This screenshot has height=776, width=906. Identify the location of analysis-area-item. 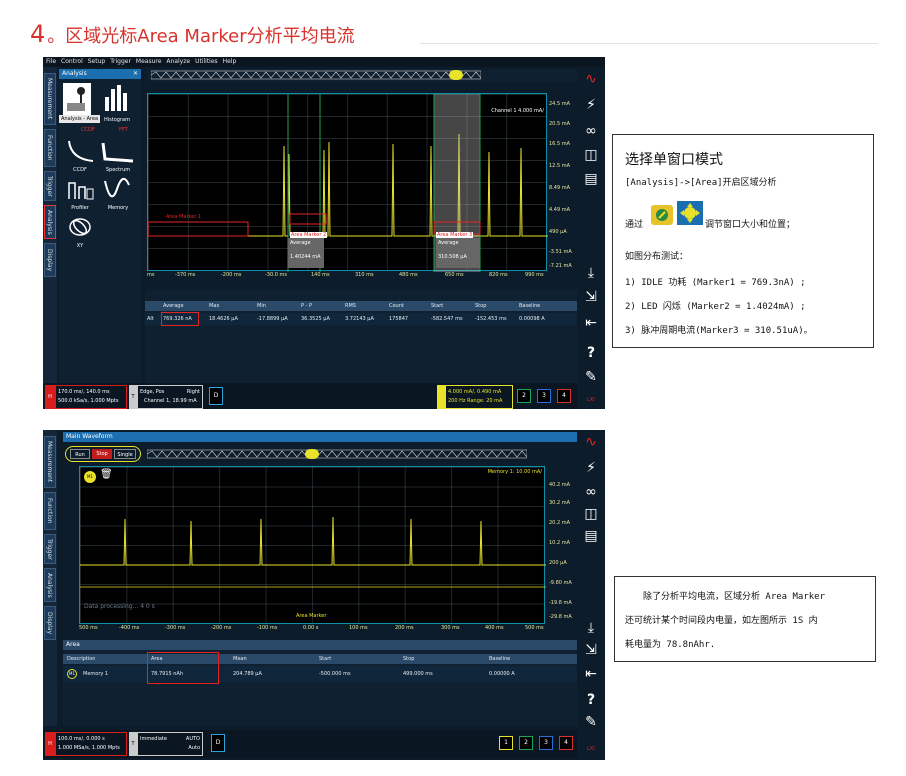
(77, 99).